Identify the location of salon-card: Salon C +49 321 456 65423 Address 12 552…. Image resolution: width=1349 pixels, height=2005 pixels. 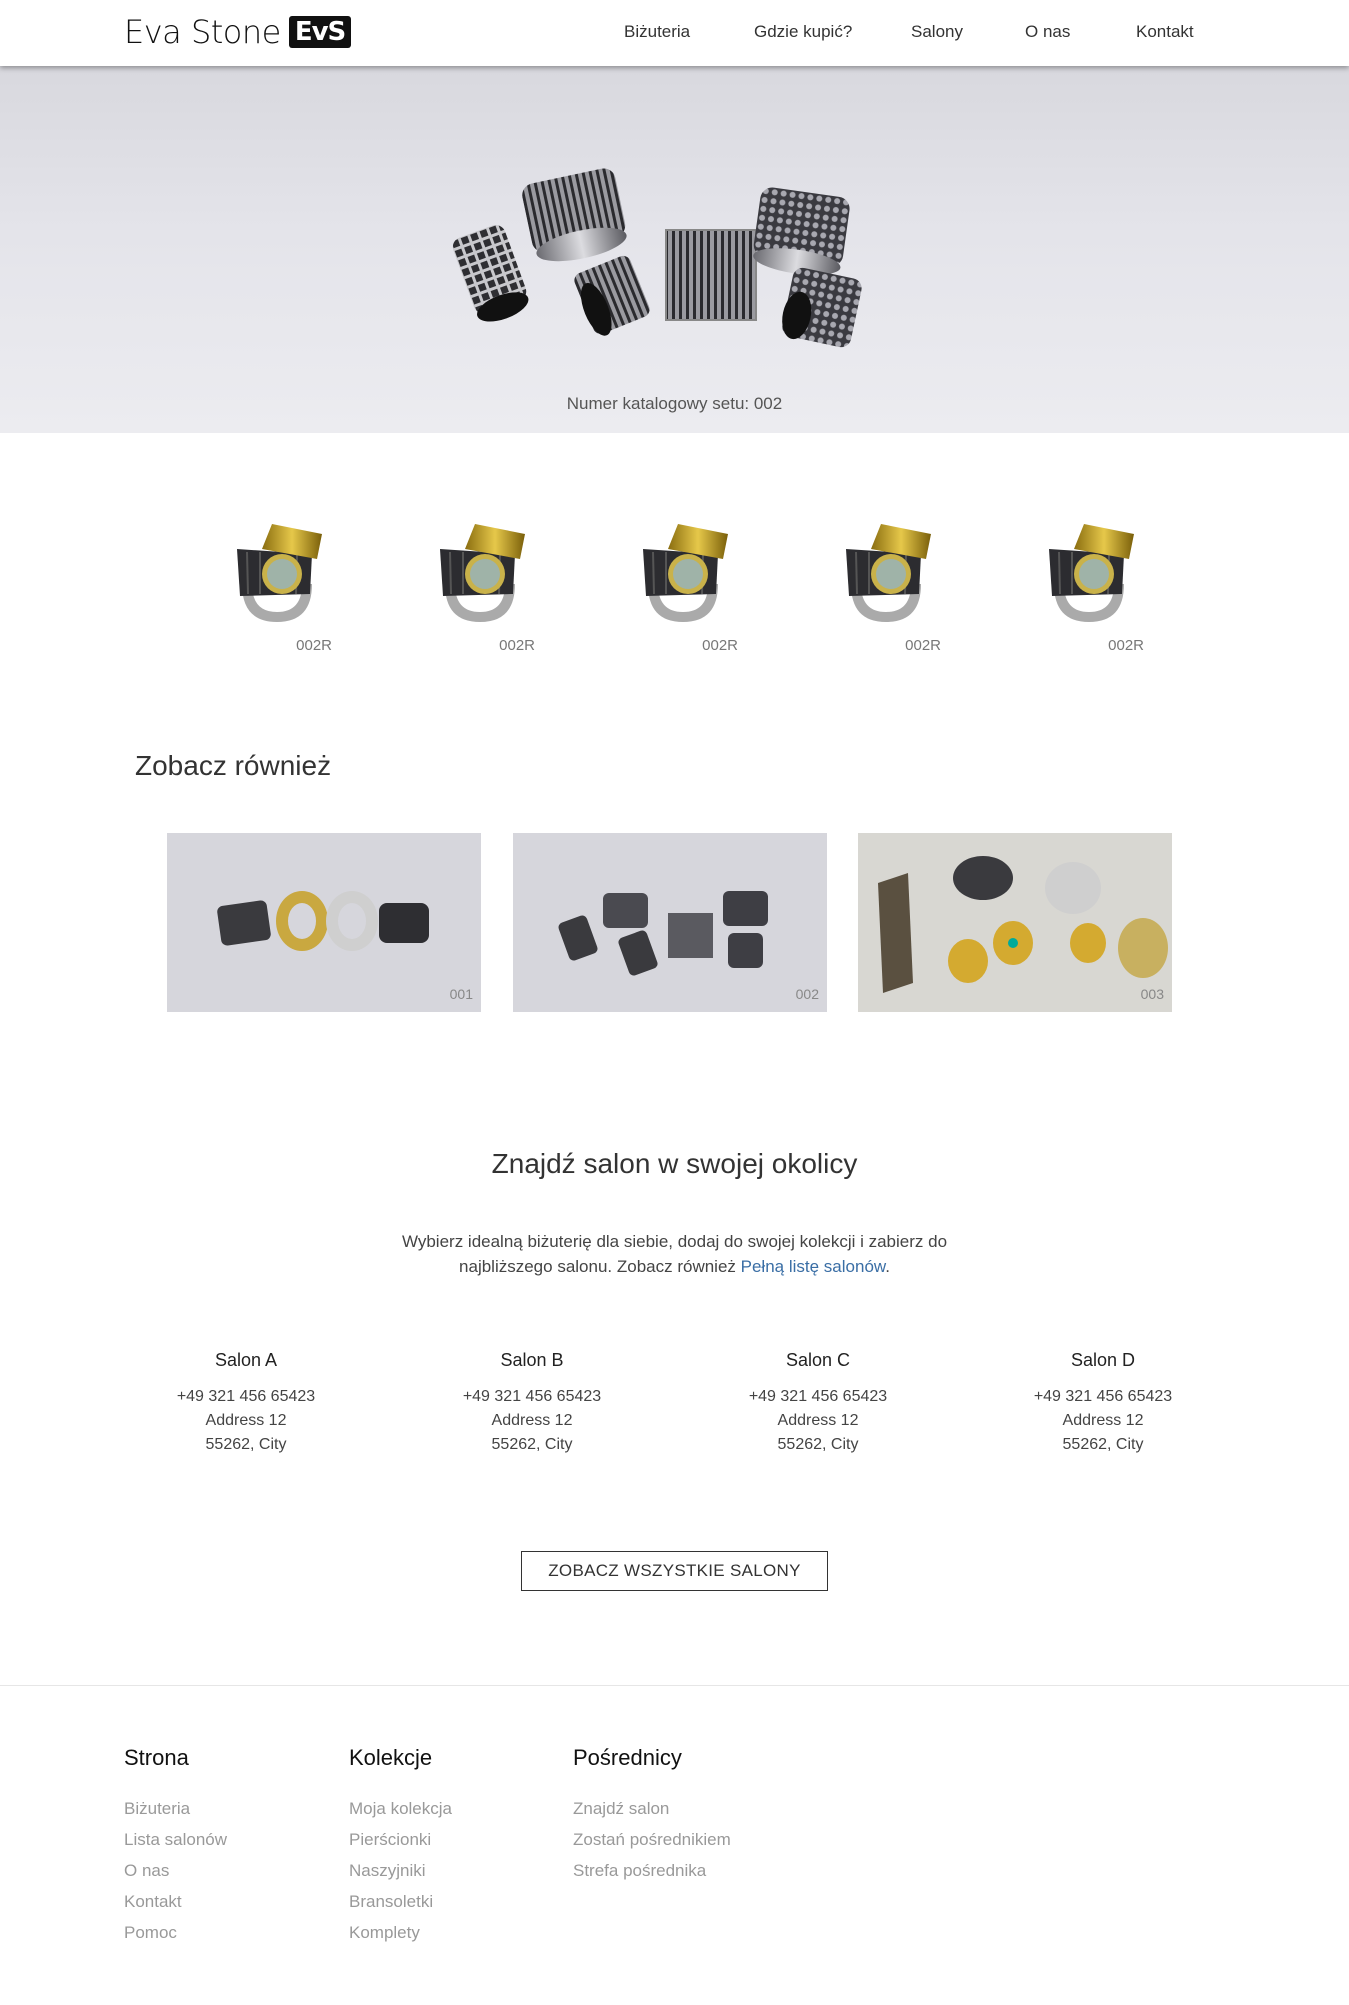
(818, 1403).